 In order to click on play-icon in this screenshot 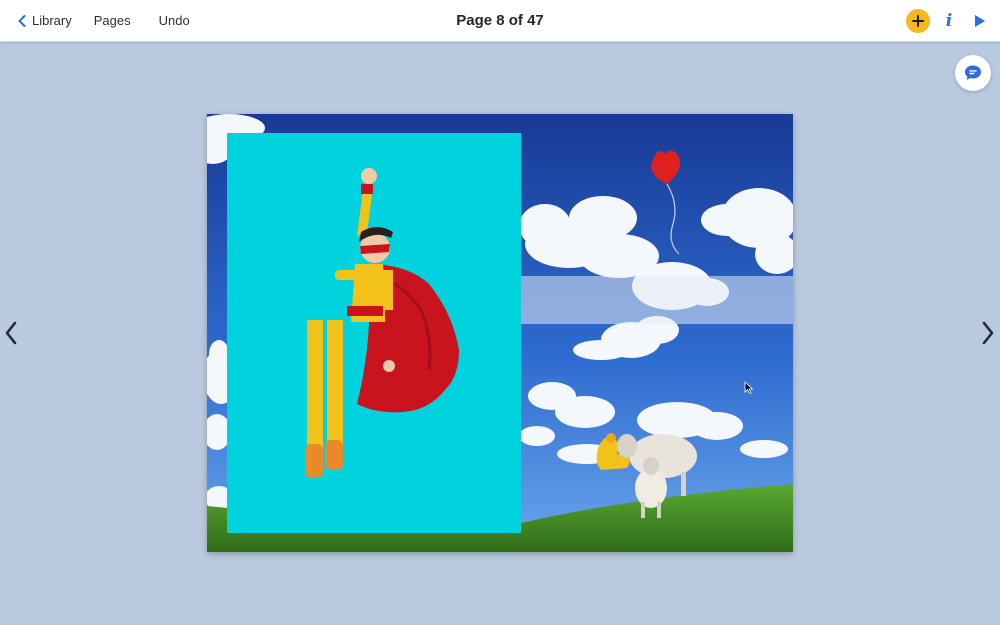, I will do `click(980, 20)`.